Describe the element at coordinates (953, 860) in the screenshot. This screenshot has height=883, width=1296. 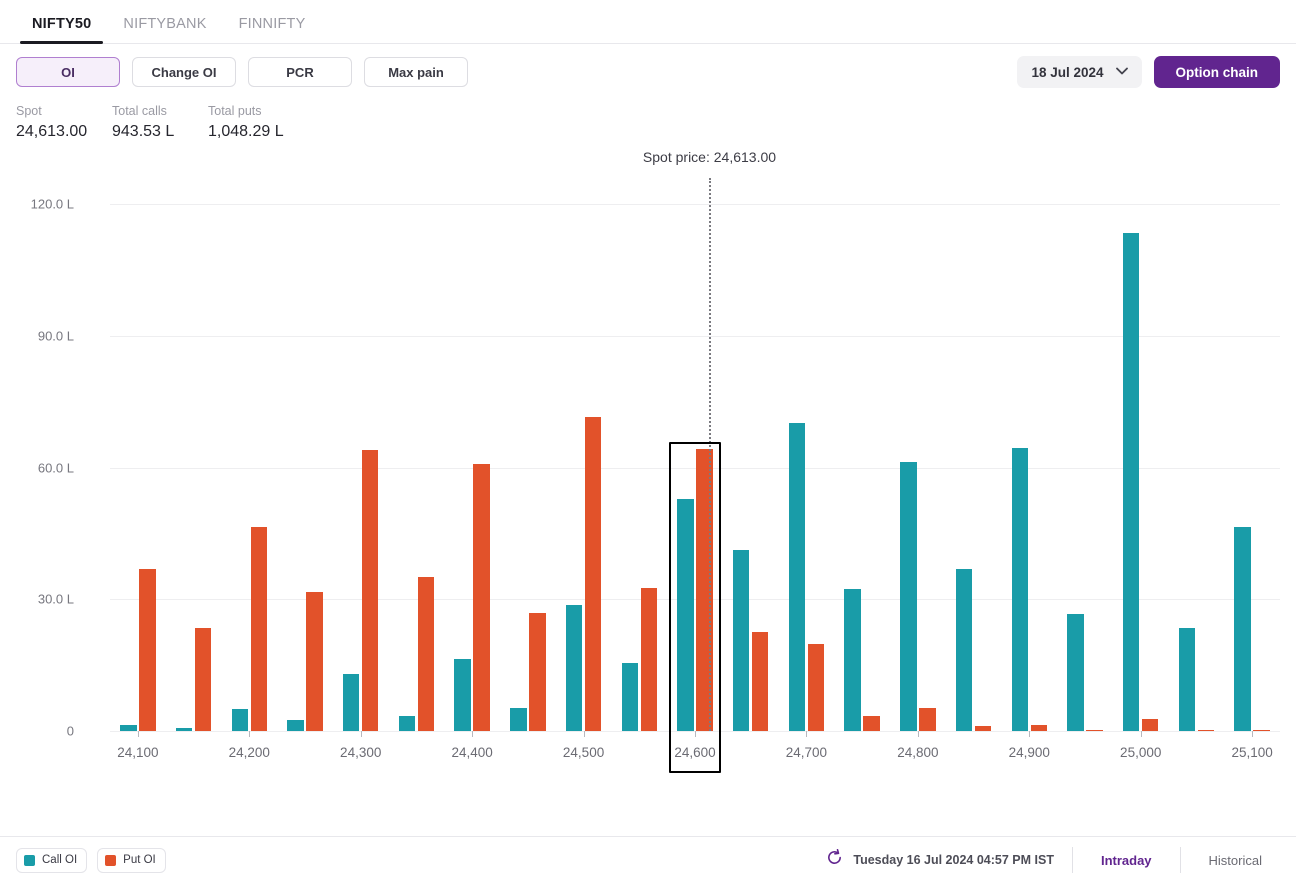
I see `last-updated-timestamp: Tuesday 16 Jul 2024 04:57 PM IST` at that location.